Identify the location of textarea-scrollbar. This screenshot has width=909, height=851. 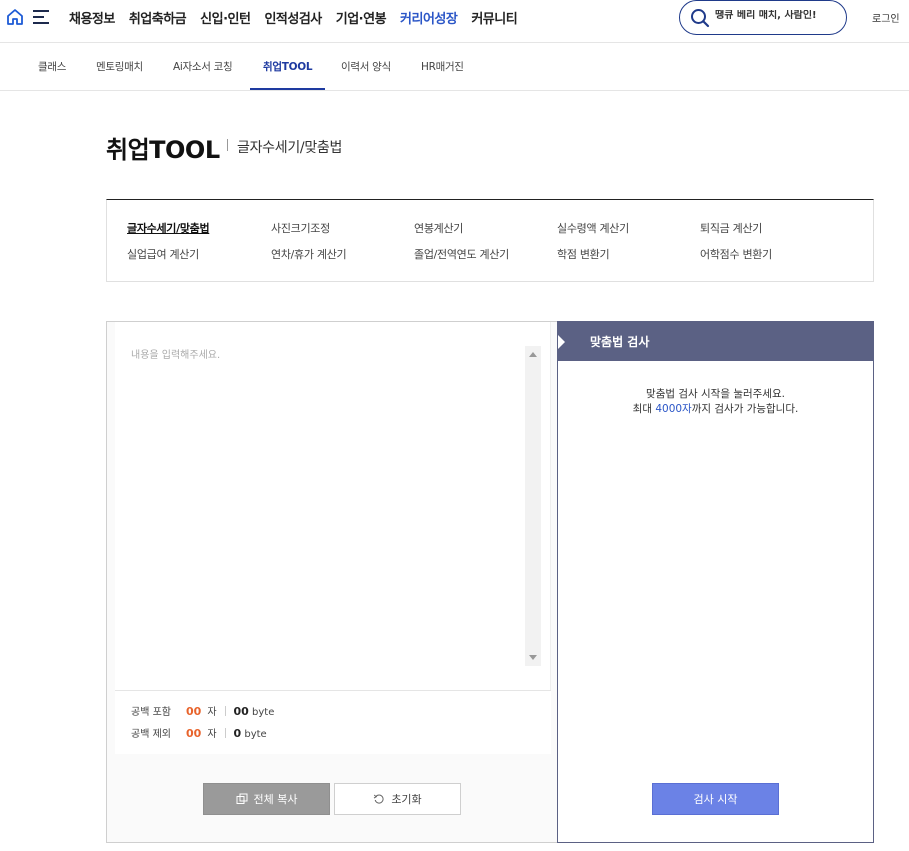
(533, 506).